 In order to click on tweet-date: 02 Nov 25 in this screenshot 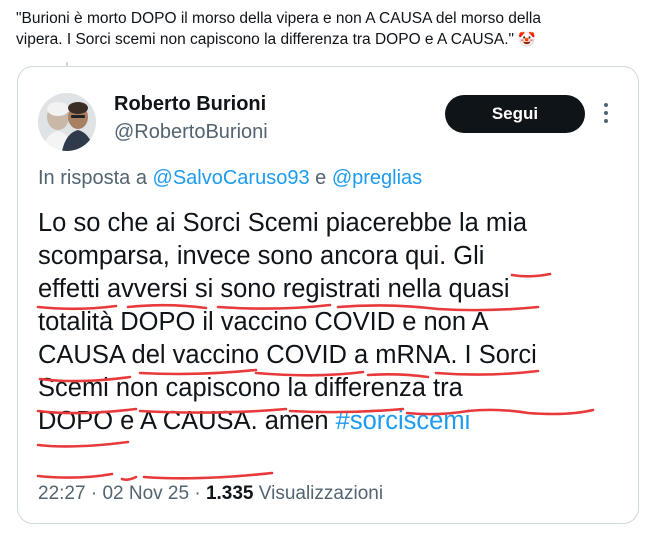, I will do `click(145, 493)`.